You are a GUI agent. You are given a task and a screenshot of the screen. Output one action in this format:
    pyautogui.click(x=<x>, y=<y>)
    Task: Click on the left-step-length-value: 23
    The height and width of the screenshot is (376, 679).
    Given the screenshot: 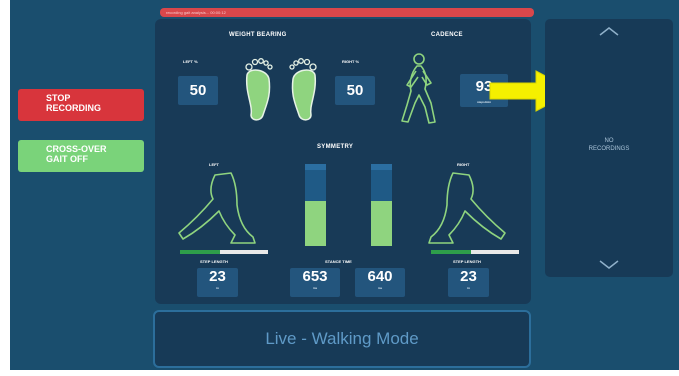 What is the action you would take?
    pyautogui.click(x=217, y=276)
    